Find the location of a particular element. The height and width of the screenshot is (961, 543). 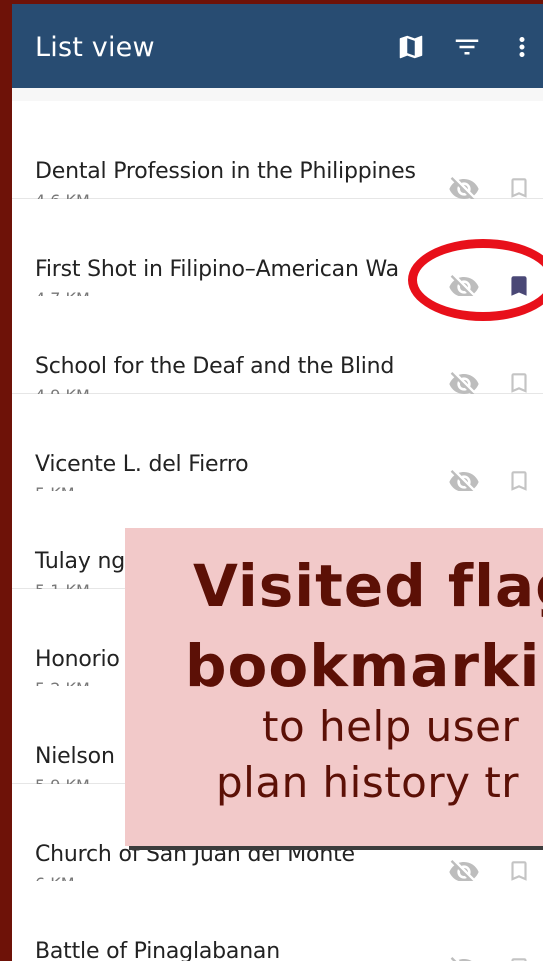

list-item: Vicente L. del Fierro5 KM is located at coordinates (277, 448).